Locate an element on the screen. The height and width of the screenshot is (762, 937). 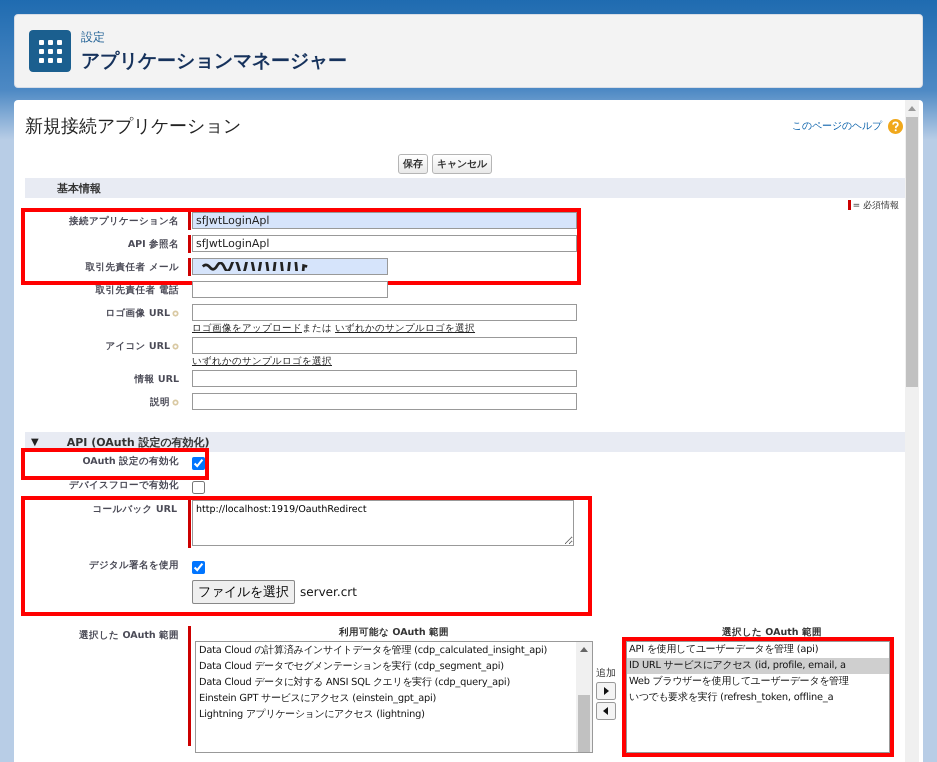
page-header-title: アプリケーションマネージャー is located at coordinates (214, 61).